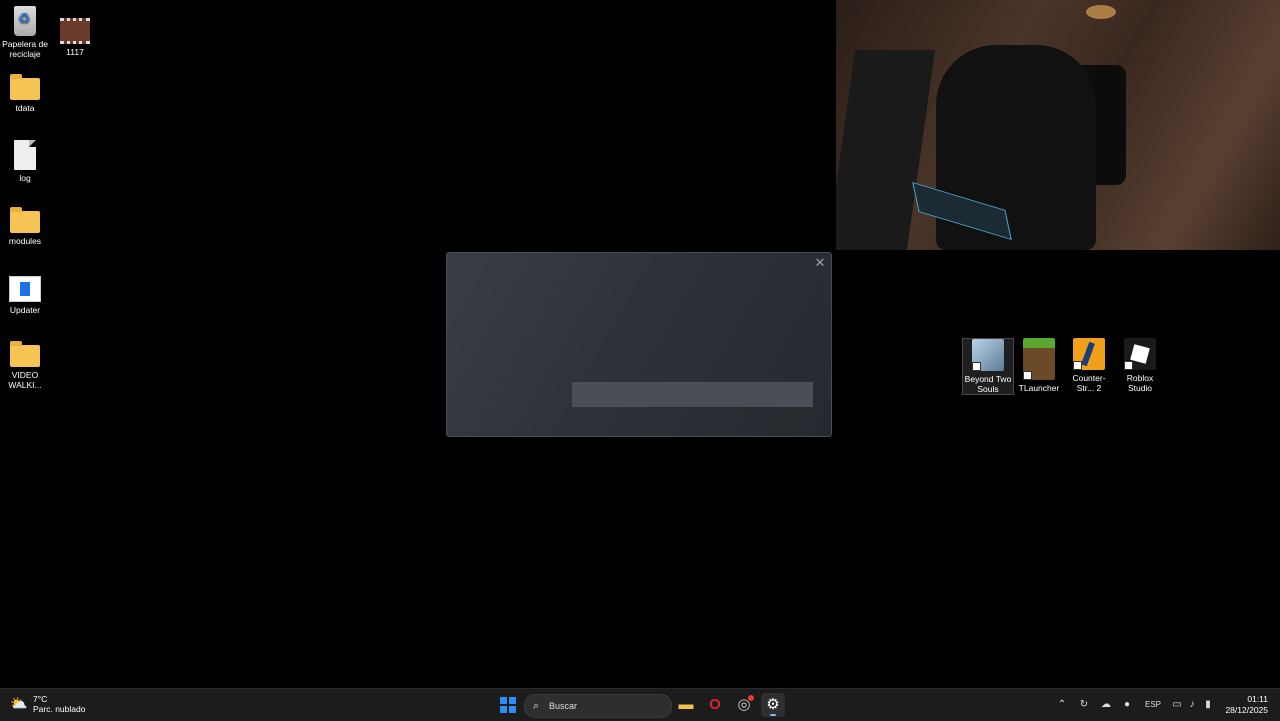 The image size is (1280, 721). Describe the element at coordinates (820, 263) in the screenshot. I see `close-icon: ✕` at that location.